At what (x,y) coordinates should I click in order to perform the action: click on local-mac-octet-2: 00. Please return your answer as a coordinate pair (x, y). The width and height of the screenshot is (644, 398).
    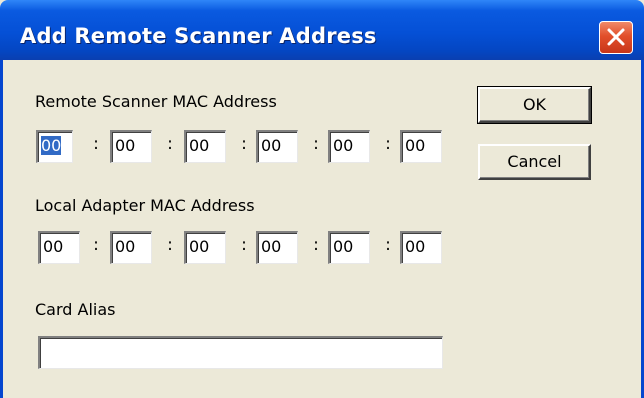
    Looking at the image, I should click on (131, 247).